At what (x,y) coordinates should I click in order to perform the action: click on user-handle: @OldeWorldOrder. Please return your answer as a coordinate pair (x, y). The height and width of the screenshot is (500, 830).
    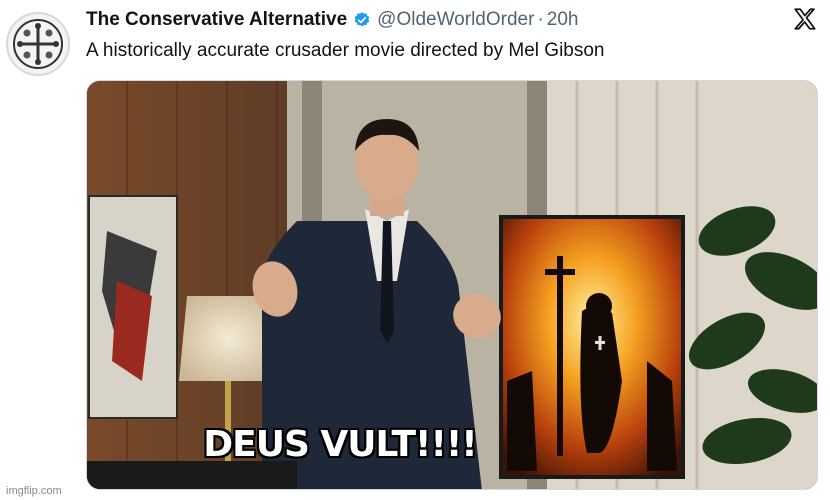
    Looking at the image, I should click on (455, 20).